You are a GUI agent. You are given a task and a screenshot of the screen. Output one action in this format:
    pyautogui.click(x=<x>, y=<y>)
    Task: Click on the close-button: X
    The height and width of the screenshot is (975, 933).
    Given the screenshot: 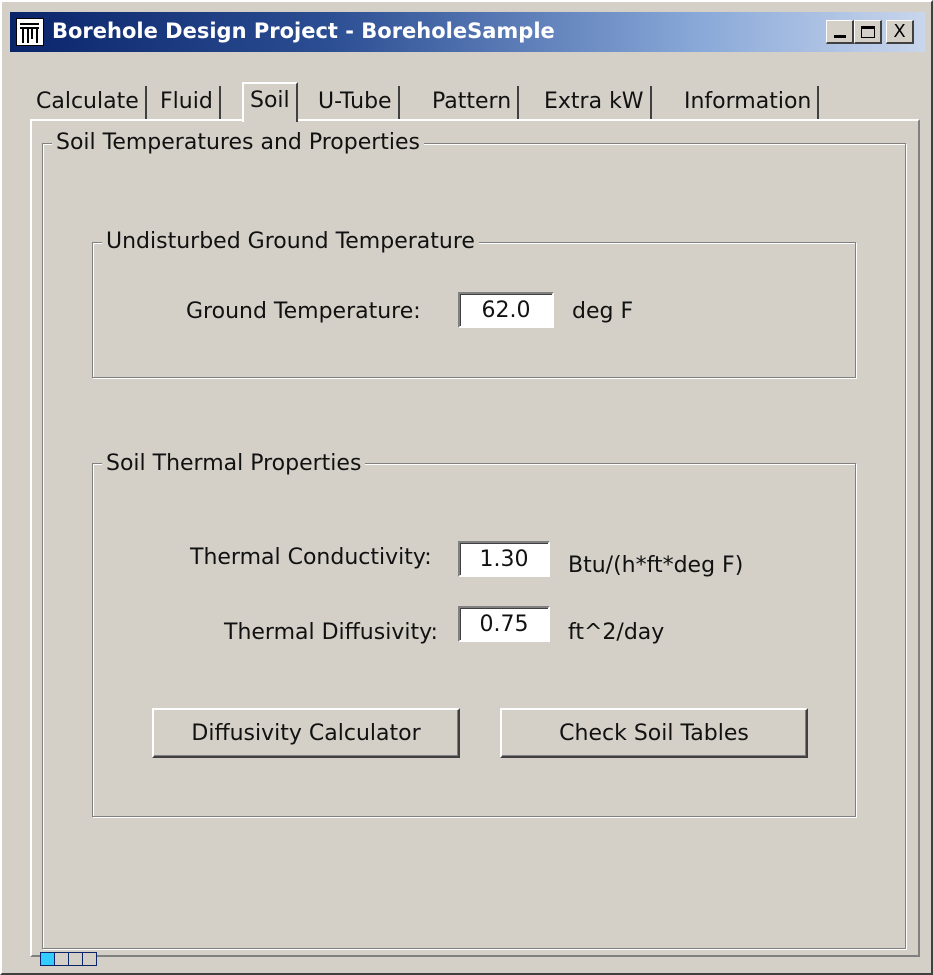 What is the action you would take?
    pyautogui.click(x=900, y=32)
    